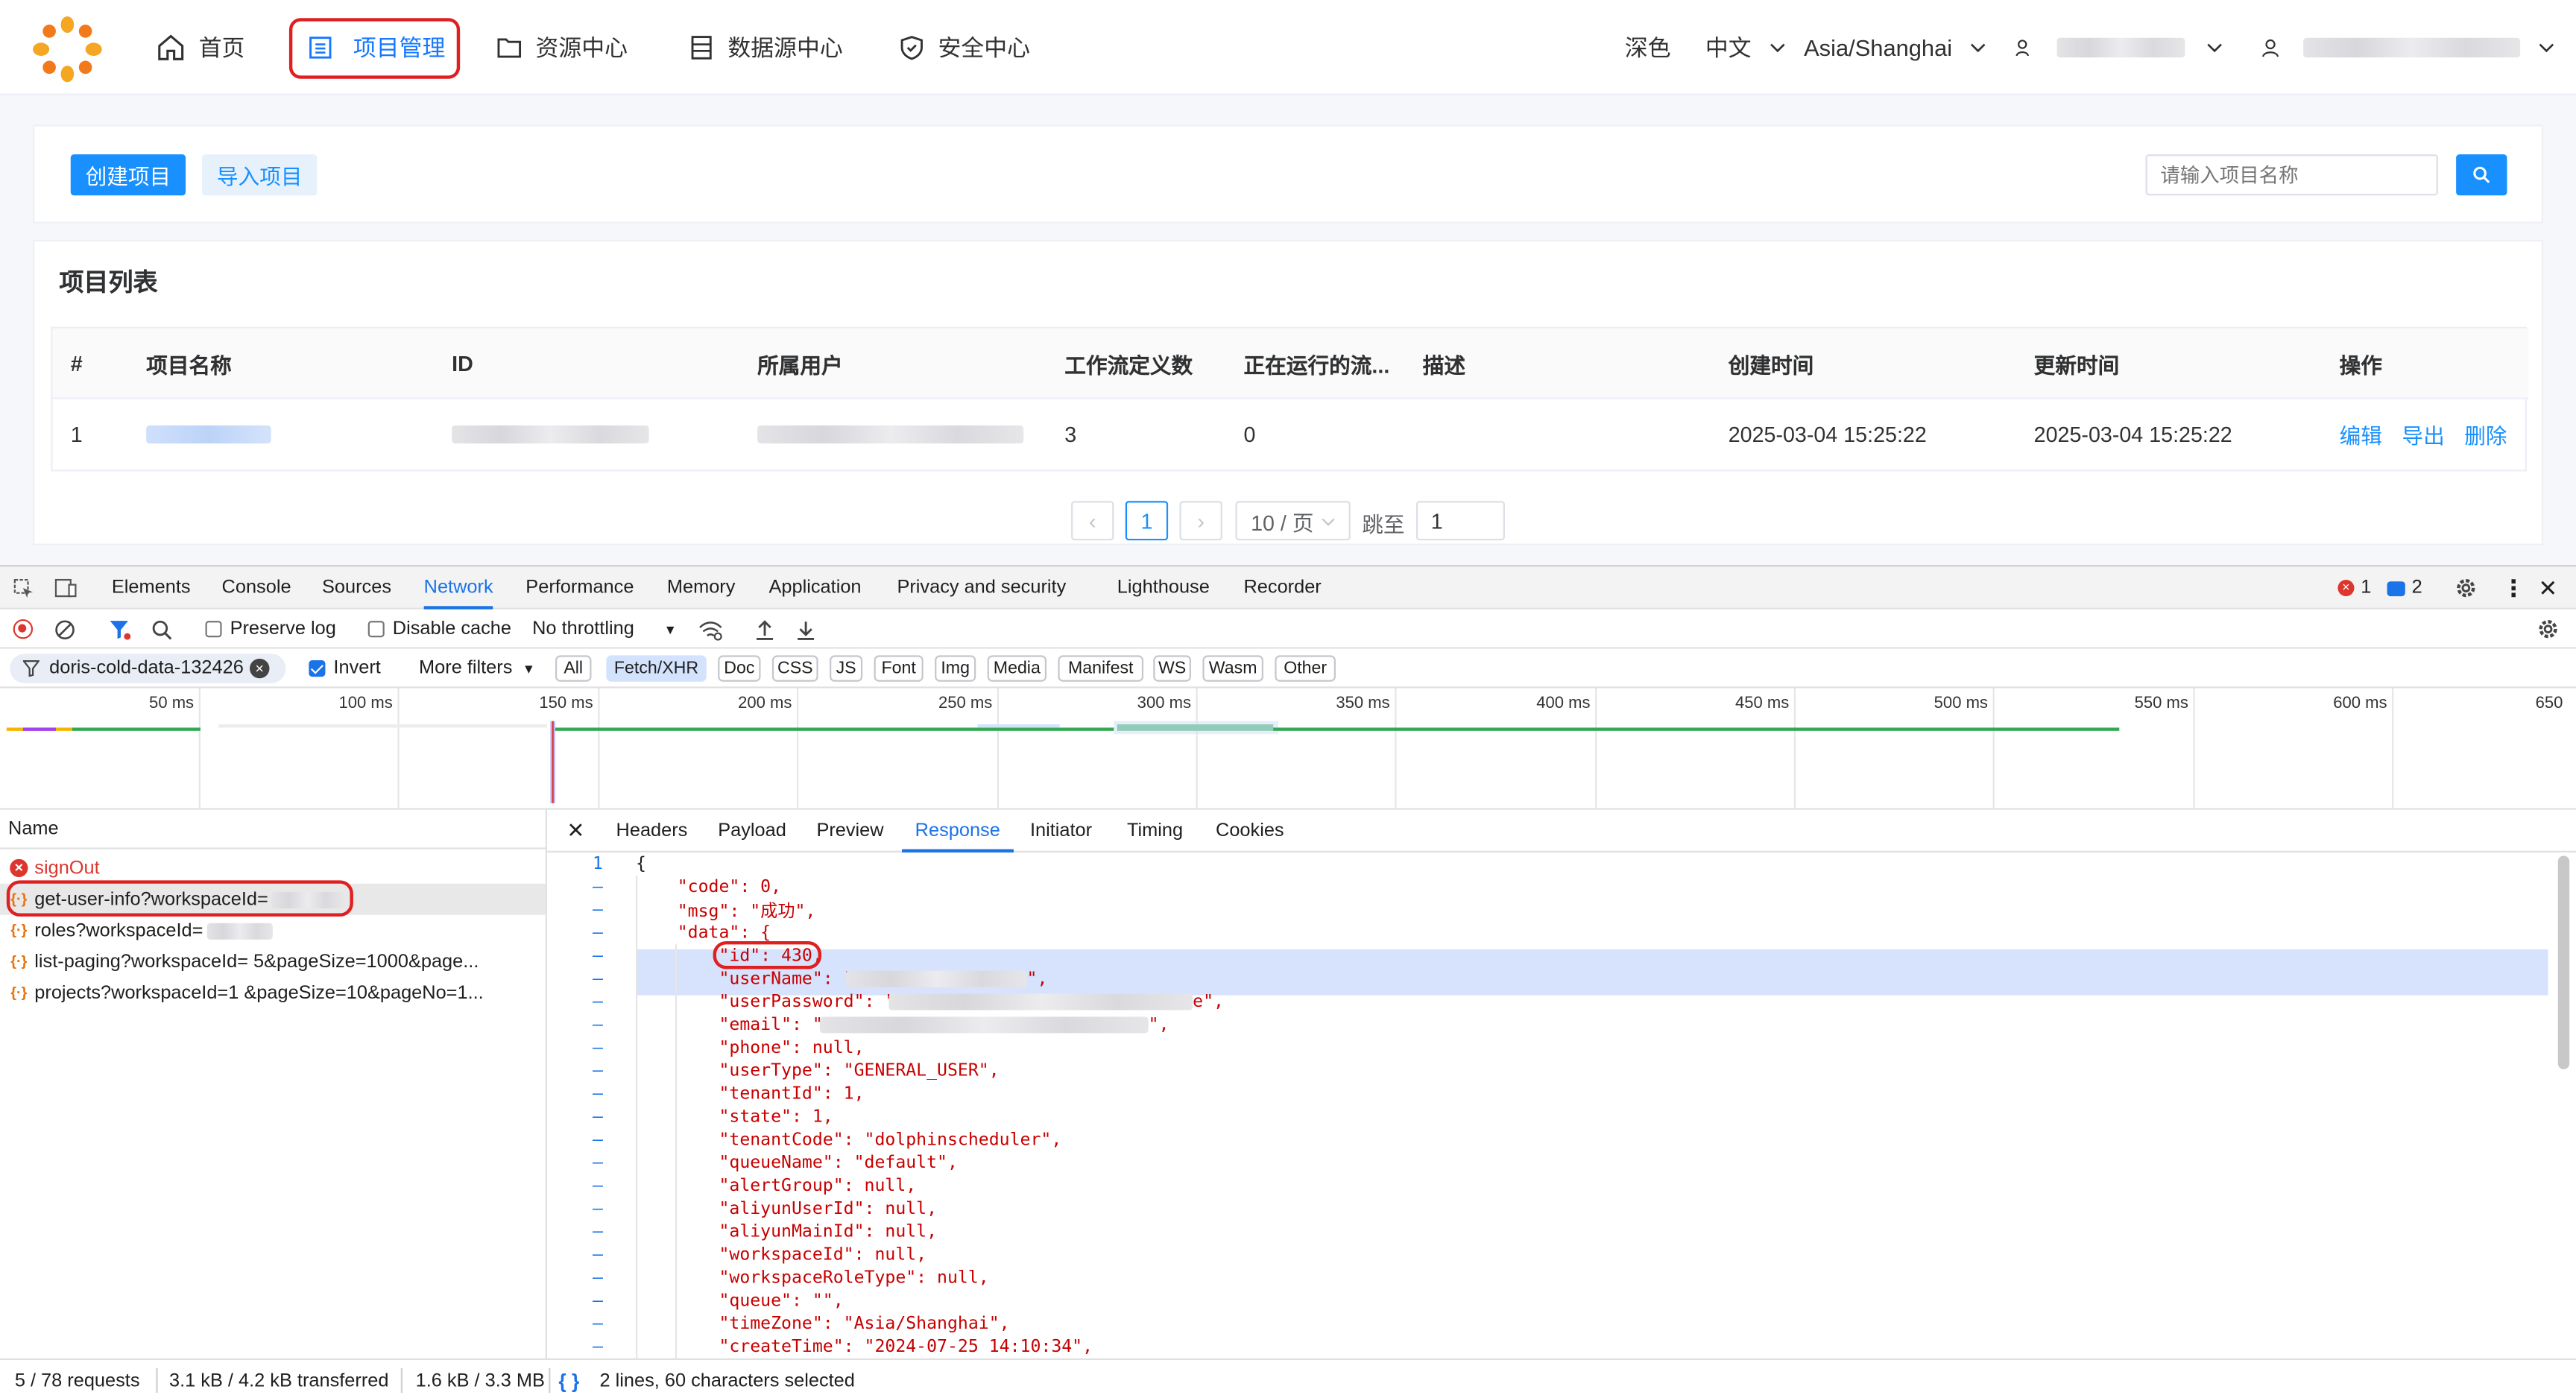  Describe the element at coordinates (795, 668) in the screenshot. I see `filter-css: CSS` at that location.